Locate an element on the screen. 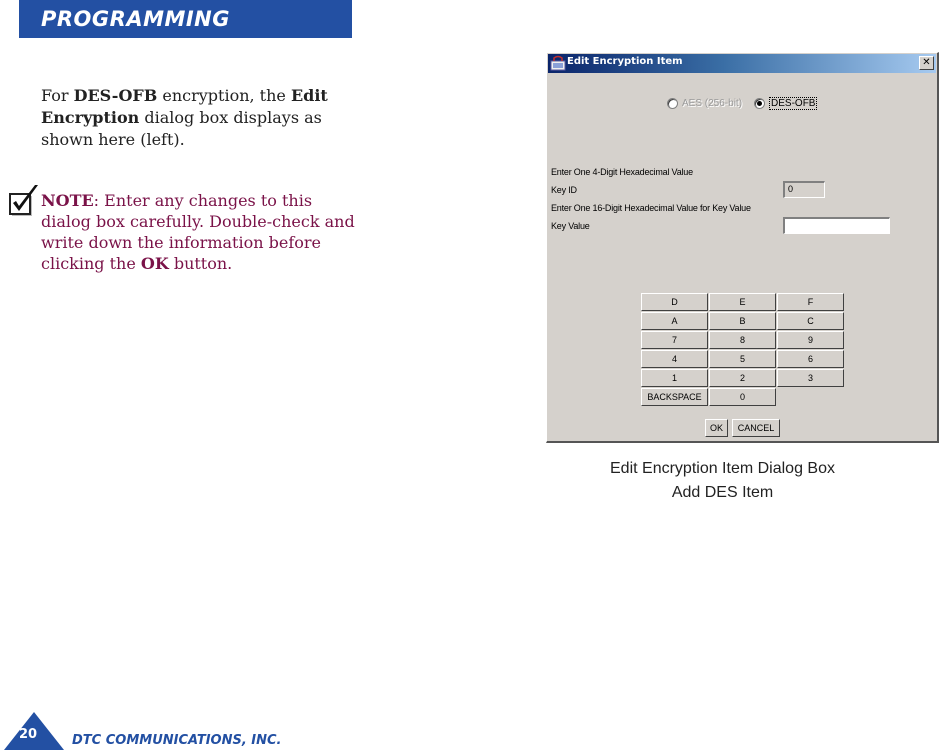 This screenshot has width=939, height=750. key-5: 5 is located at coordinates (742, 359).